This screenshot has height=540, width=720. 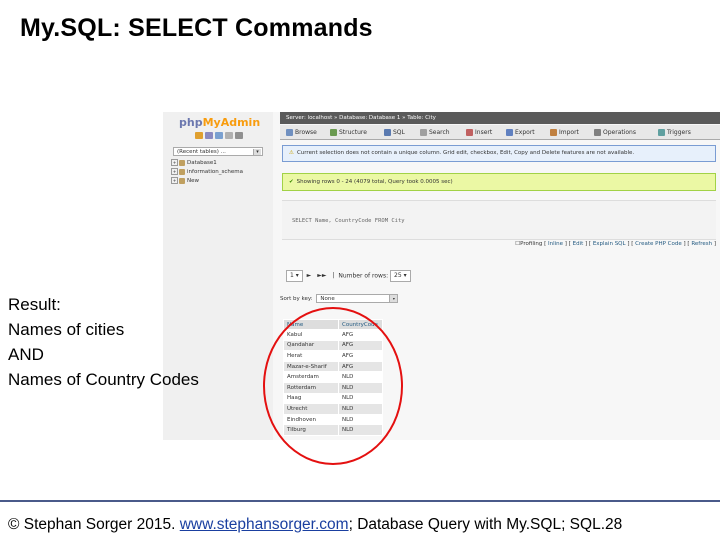 I want to click on warning-icon: ⚠, so click(x=291, y=153).